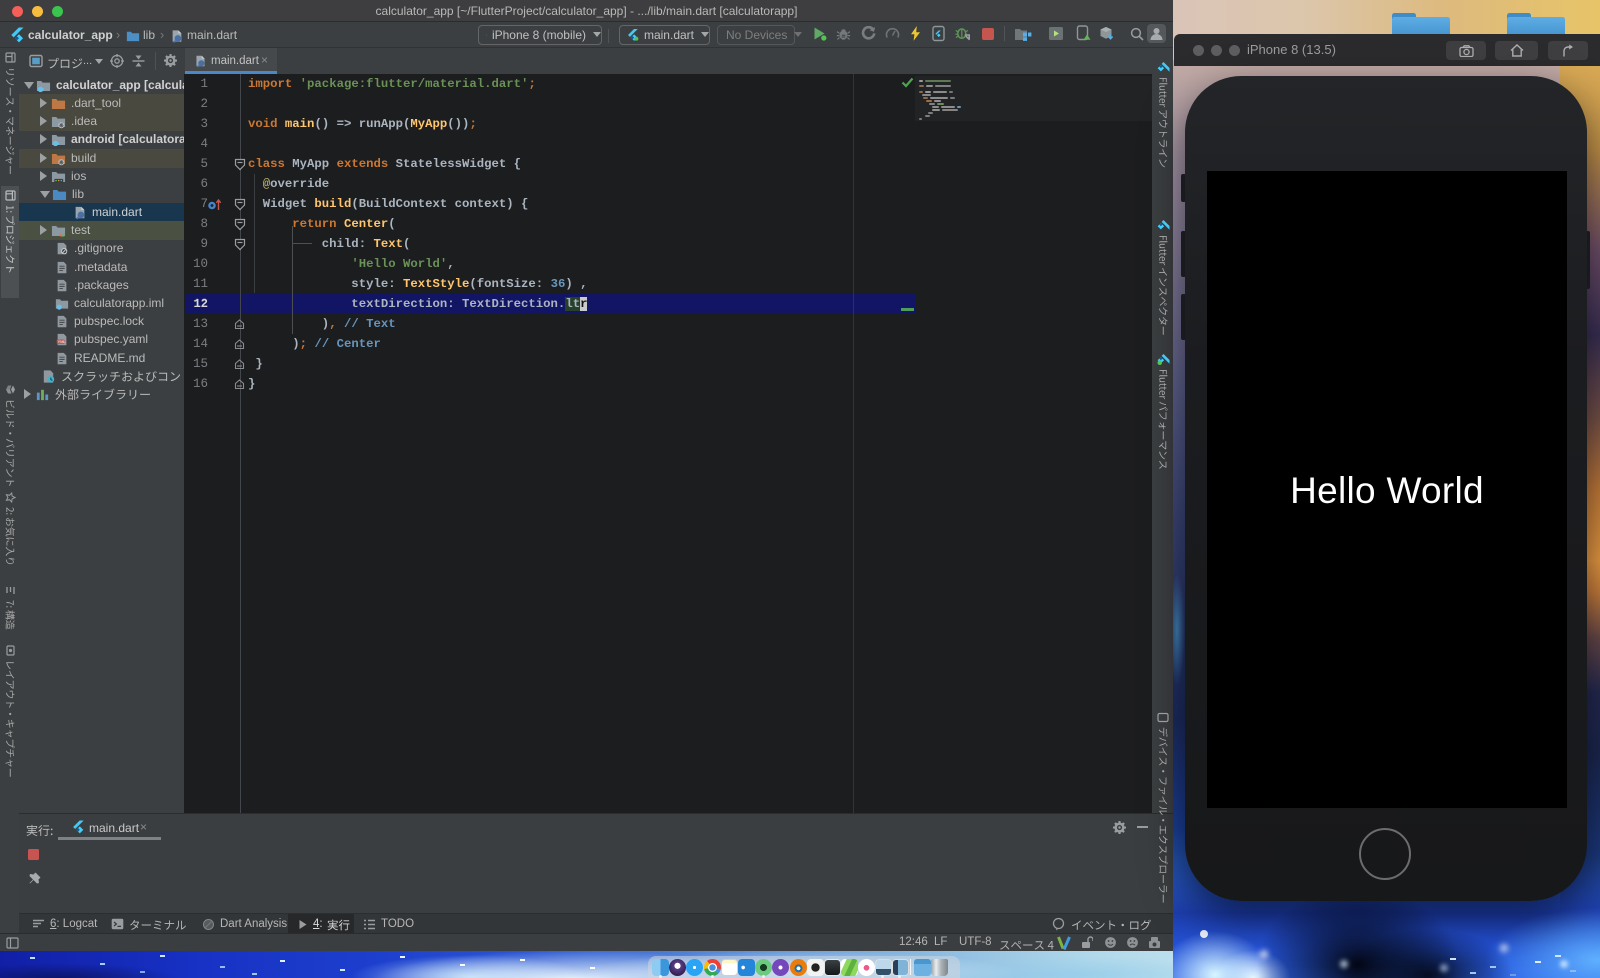 The width and height of the screenshot is (1600, 978). What do you see at coordinates (62, 342) in the screenshot?
I see `svg-text: YML` at bounding box center [62, 342].